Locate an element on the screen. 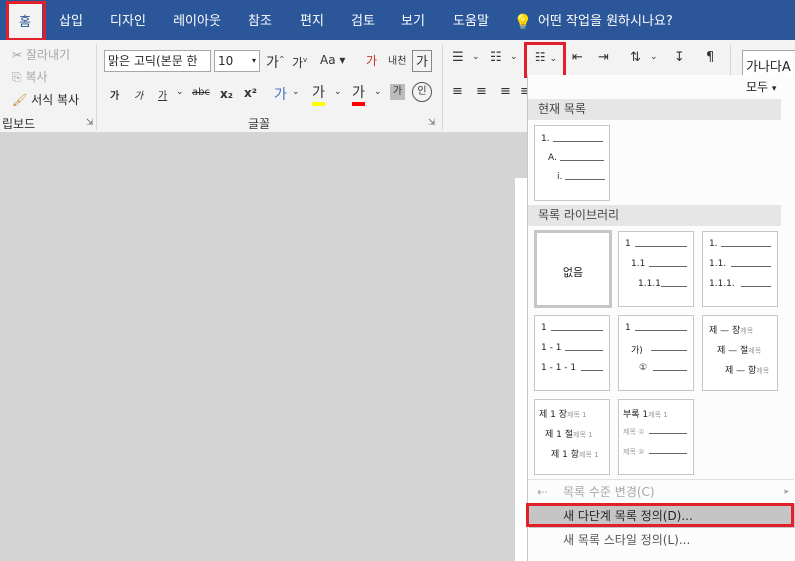 The height and width of the screenshot is (561, 795). increase-indent-icon: ⇥ is located at coordinates (603, 57).